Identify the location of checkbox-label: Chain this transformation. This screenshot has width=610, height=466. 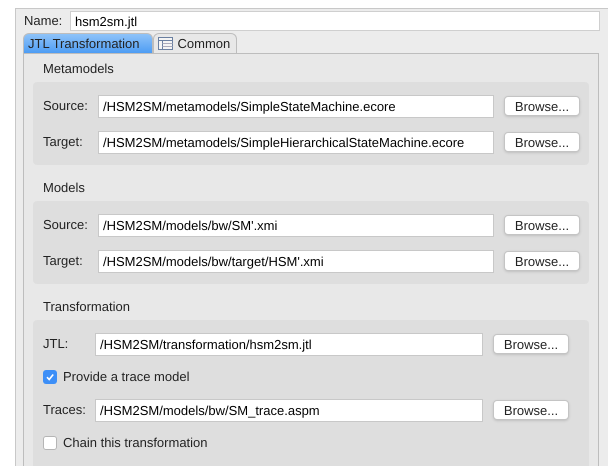
(135, 443).